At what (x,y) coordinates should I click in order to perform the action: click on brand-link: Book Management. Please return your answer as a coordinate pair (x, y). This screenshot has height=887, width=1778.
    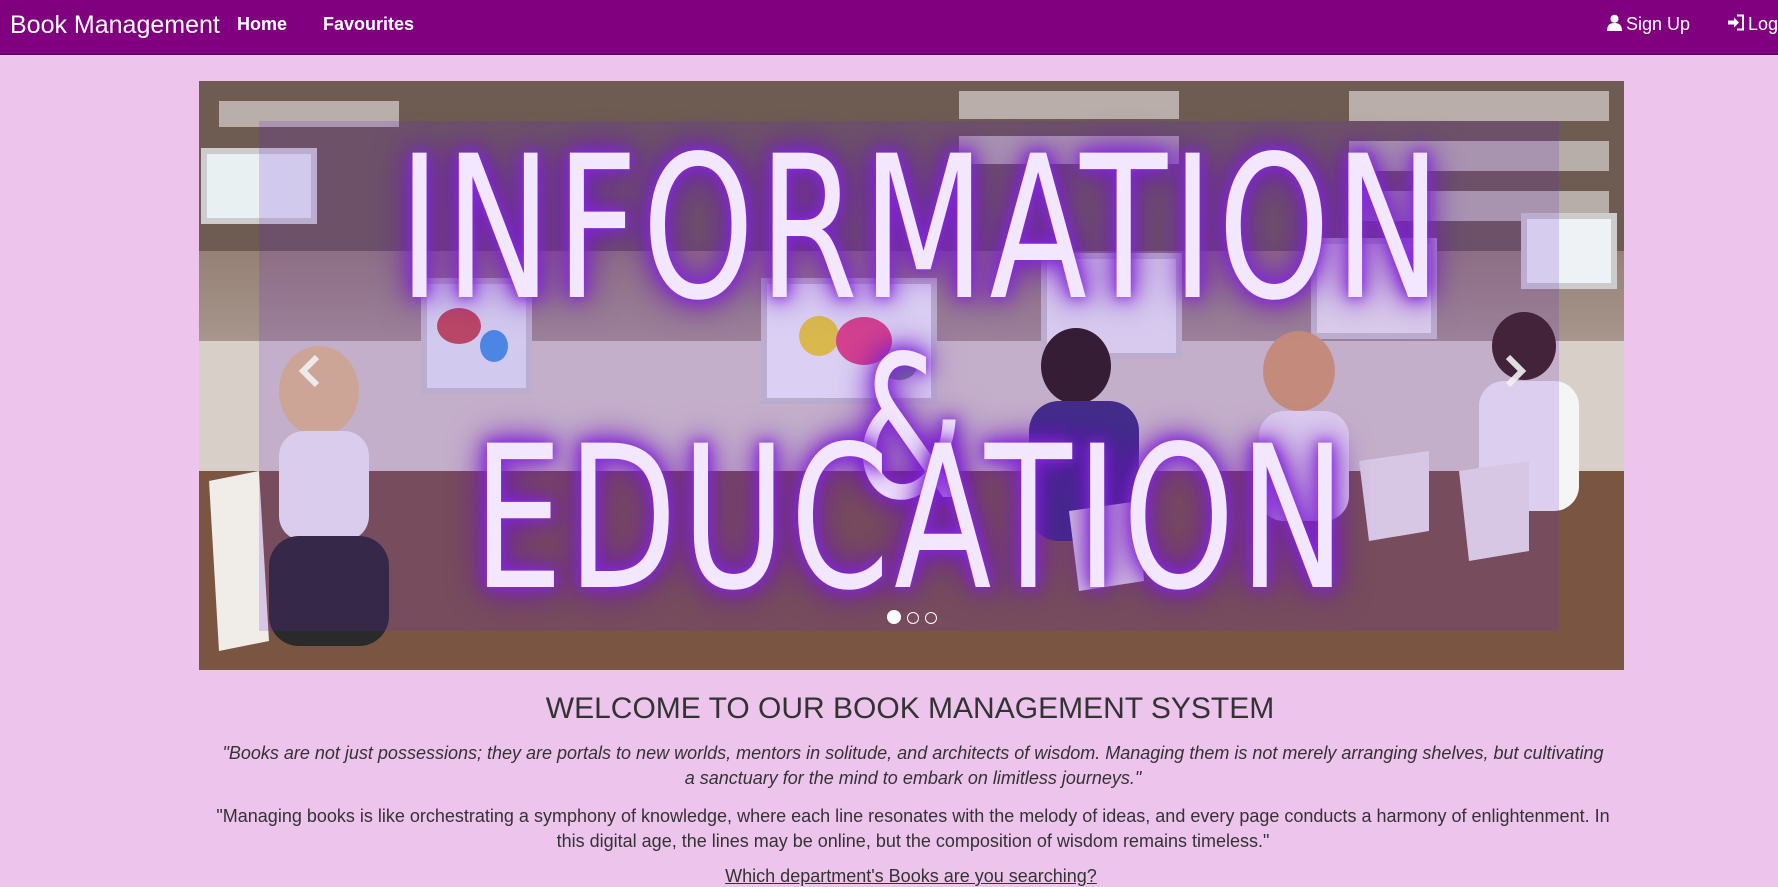
    Looking at the image, I should click on (115, 25).